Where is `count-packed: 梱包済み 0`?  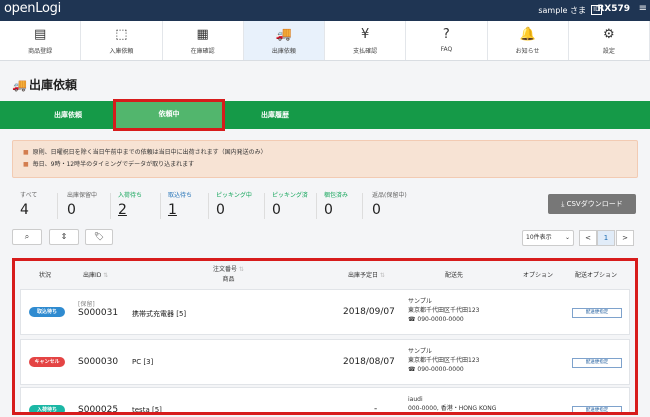 count-packed: 梱包済み 0 is located at coordinates (349, 207).